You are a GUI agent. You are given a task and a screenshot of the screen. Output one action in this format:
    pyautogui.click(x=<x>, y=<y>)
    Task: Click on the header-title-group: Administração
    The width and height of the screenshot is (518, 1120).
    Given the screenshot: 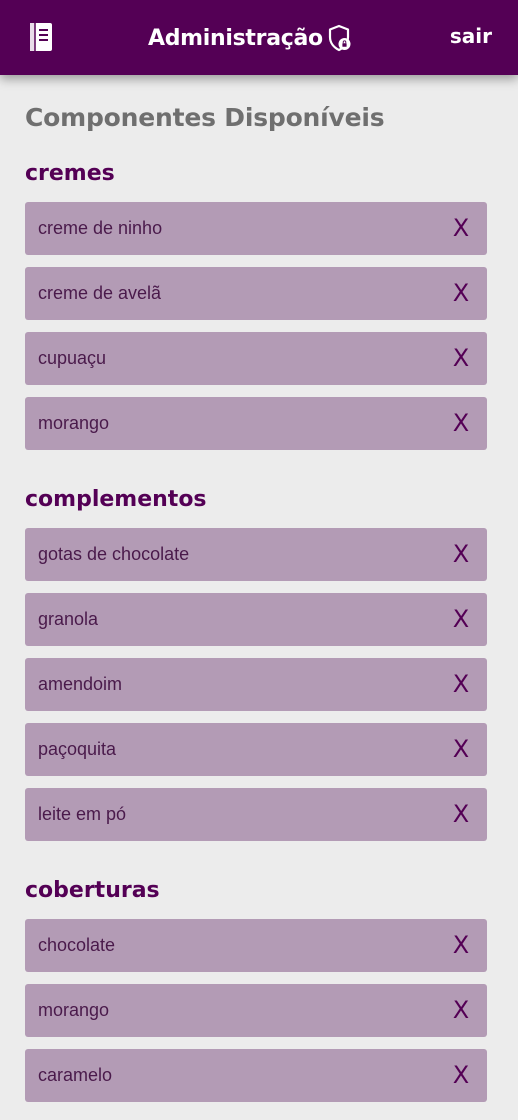 What is the action you would take?
    pyautogui.click(x=251, y=38)
    